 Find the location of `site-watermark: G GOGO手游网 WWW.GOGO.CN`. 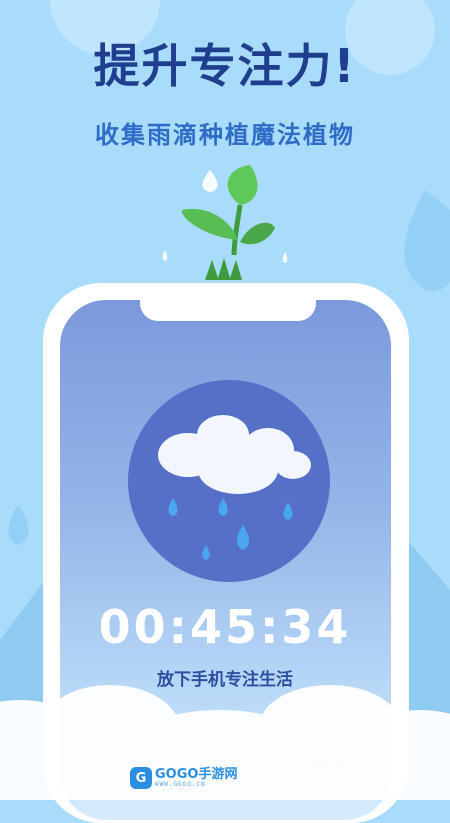

site-watermark: G GOGO手游网 WWW.GOGO.CN is located at coordinates (183, 778).